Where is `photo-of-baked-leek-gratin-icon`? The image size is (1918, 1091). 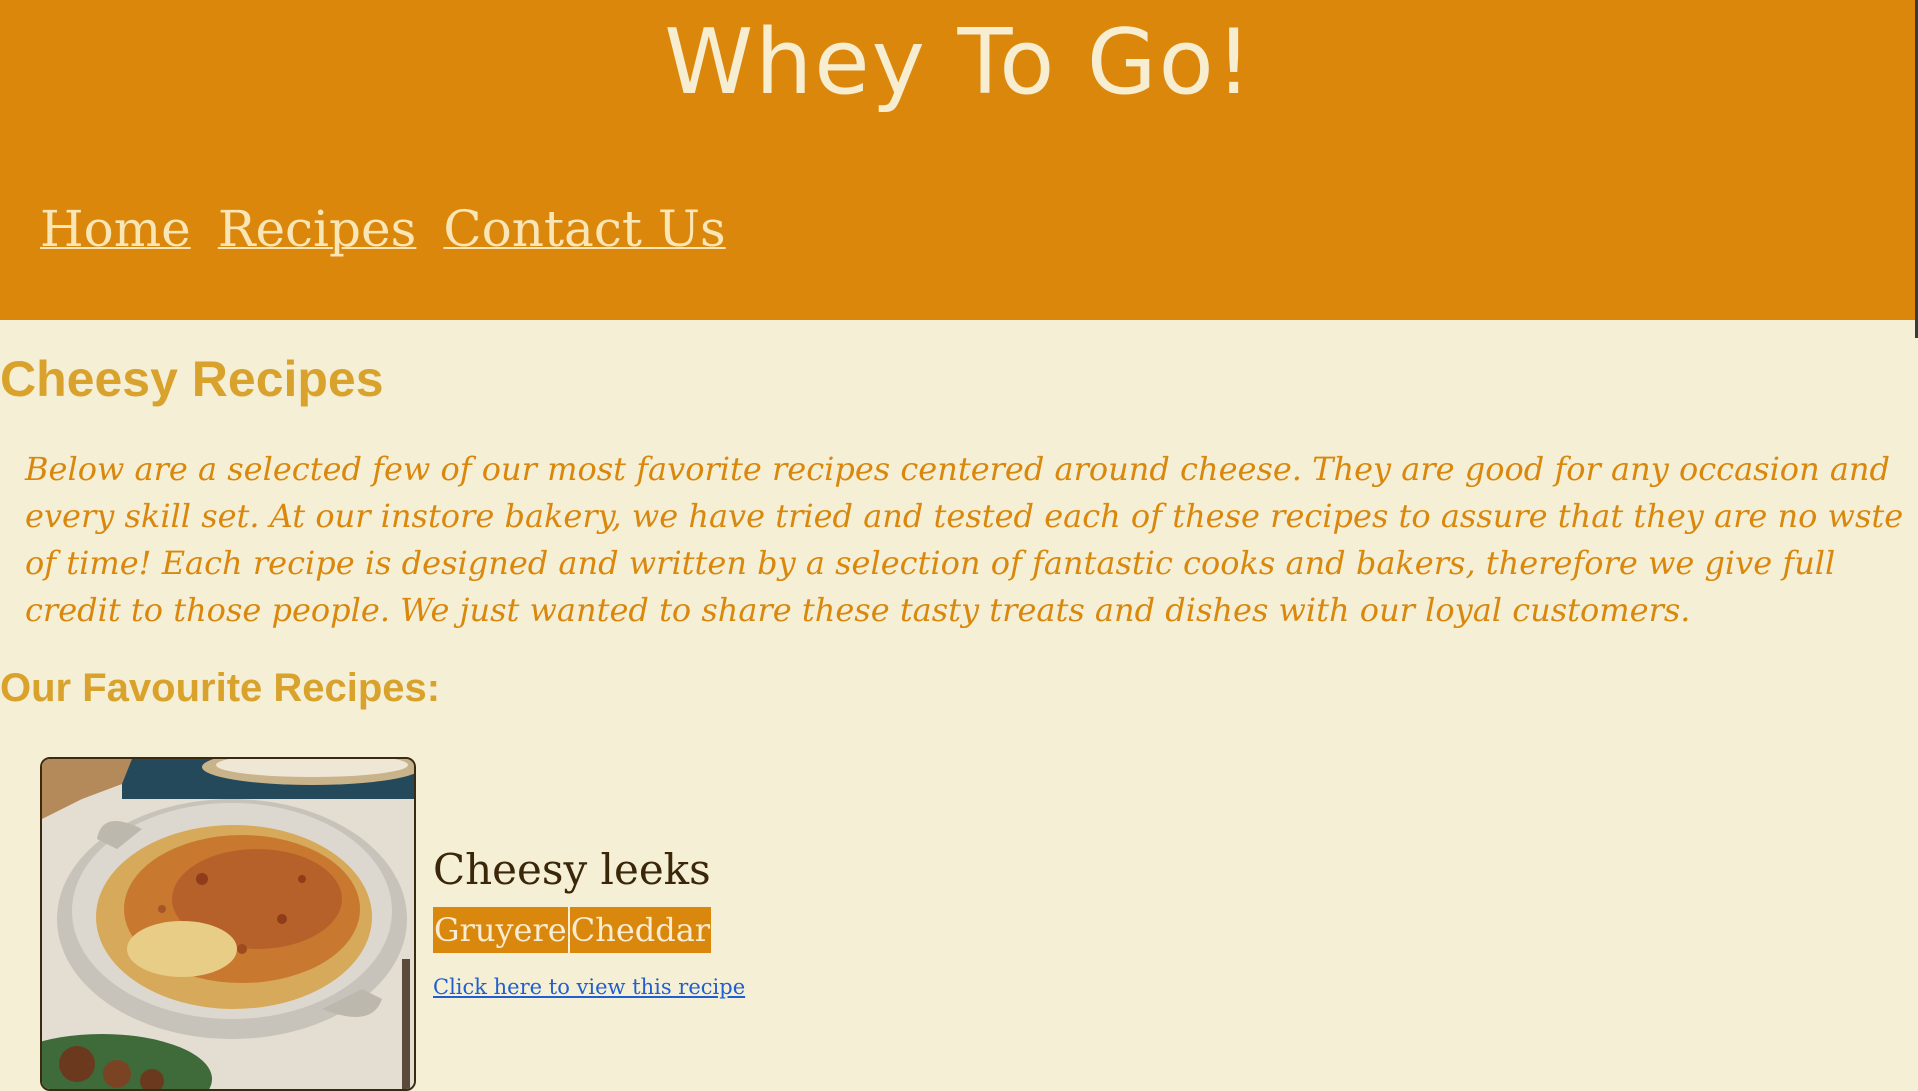 photo-of-baked-leek-gratin-icon is located at coordinates (228, 924).